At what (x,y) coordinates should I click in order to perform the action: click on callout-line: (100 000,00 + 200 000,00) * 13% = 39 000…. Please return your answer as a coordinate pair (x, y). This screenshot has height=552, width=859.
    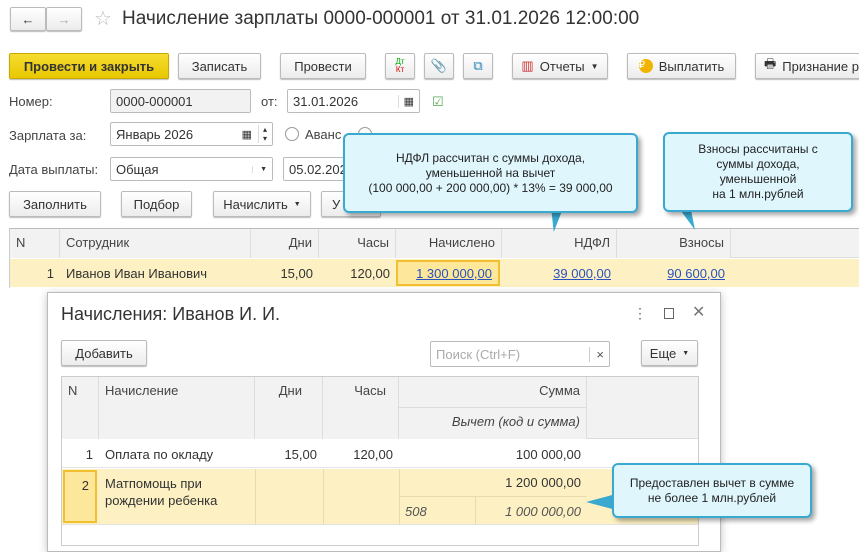
    Looking at the image, I should click on (490, 187).